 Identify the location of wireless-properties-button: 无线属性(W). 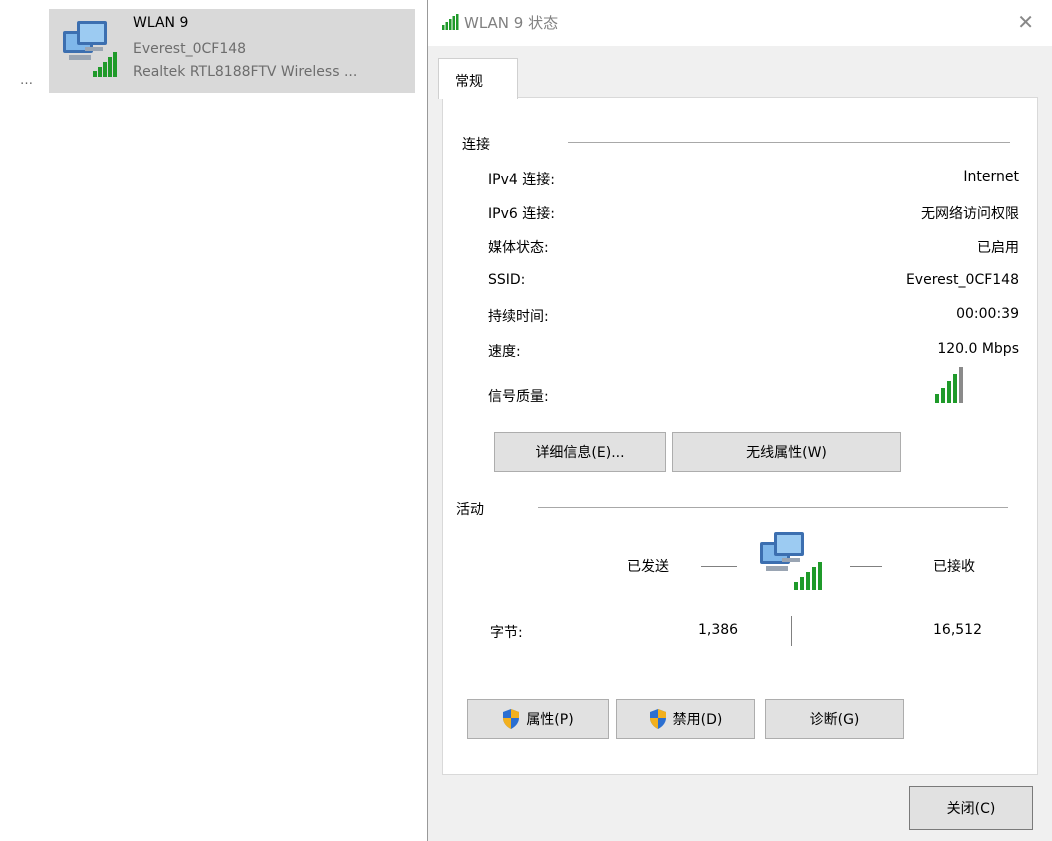
(786, 452).